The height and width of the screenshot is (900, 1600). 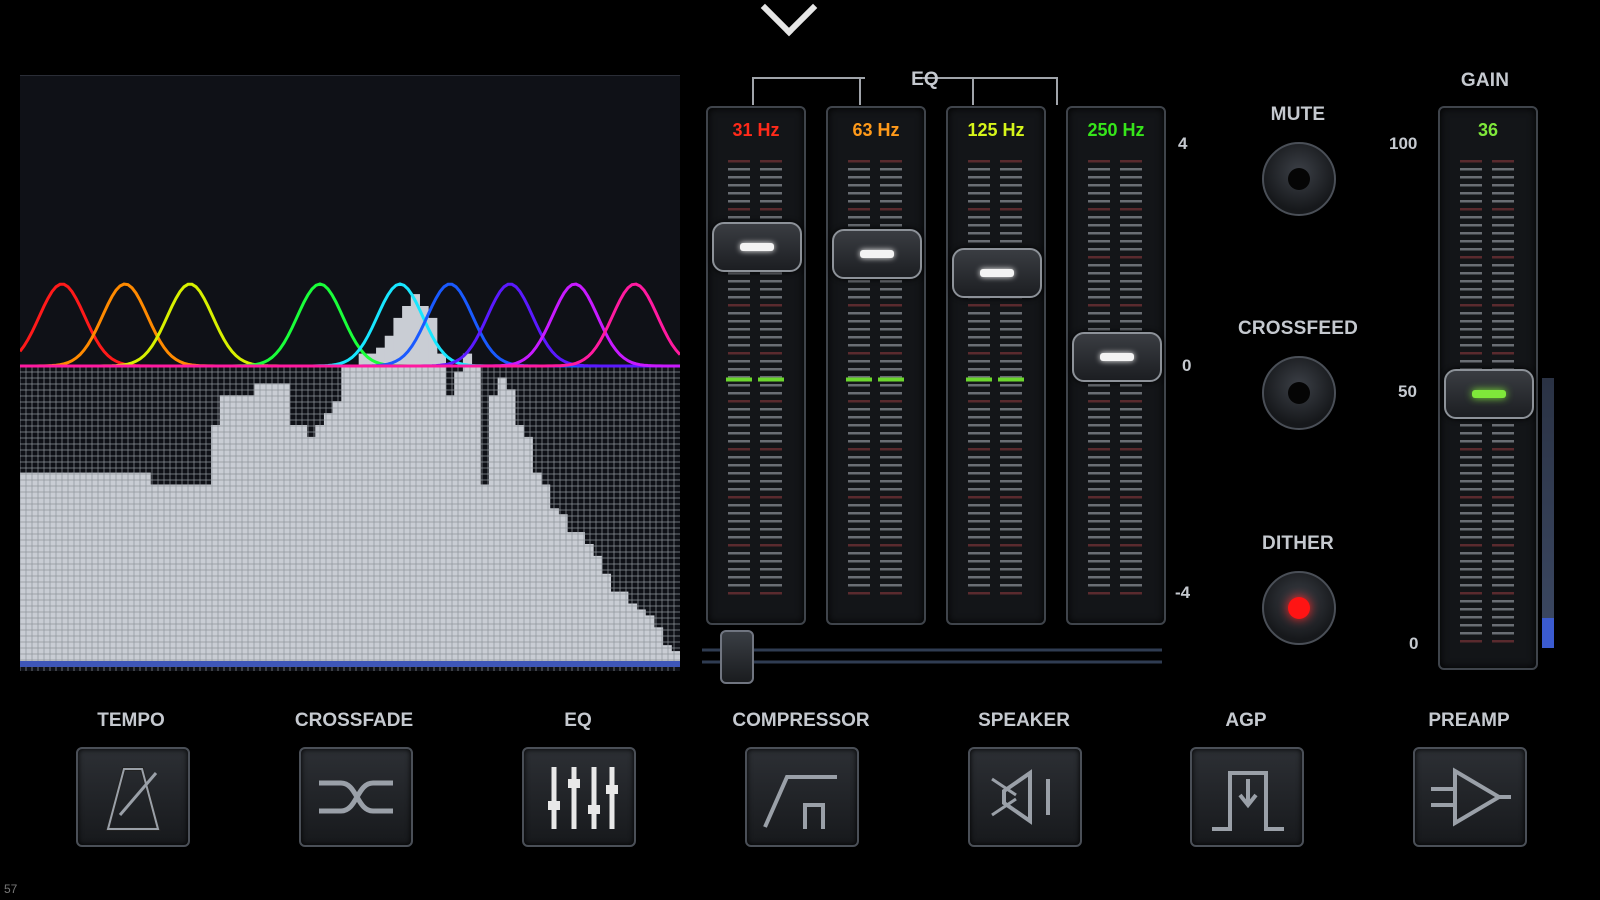 I want to click on agp-button, so click(x=1247, y=797).